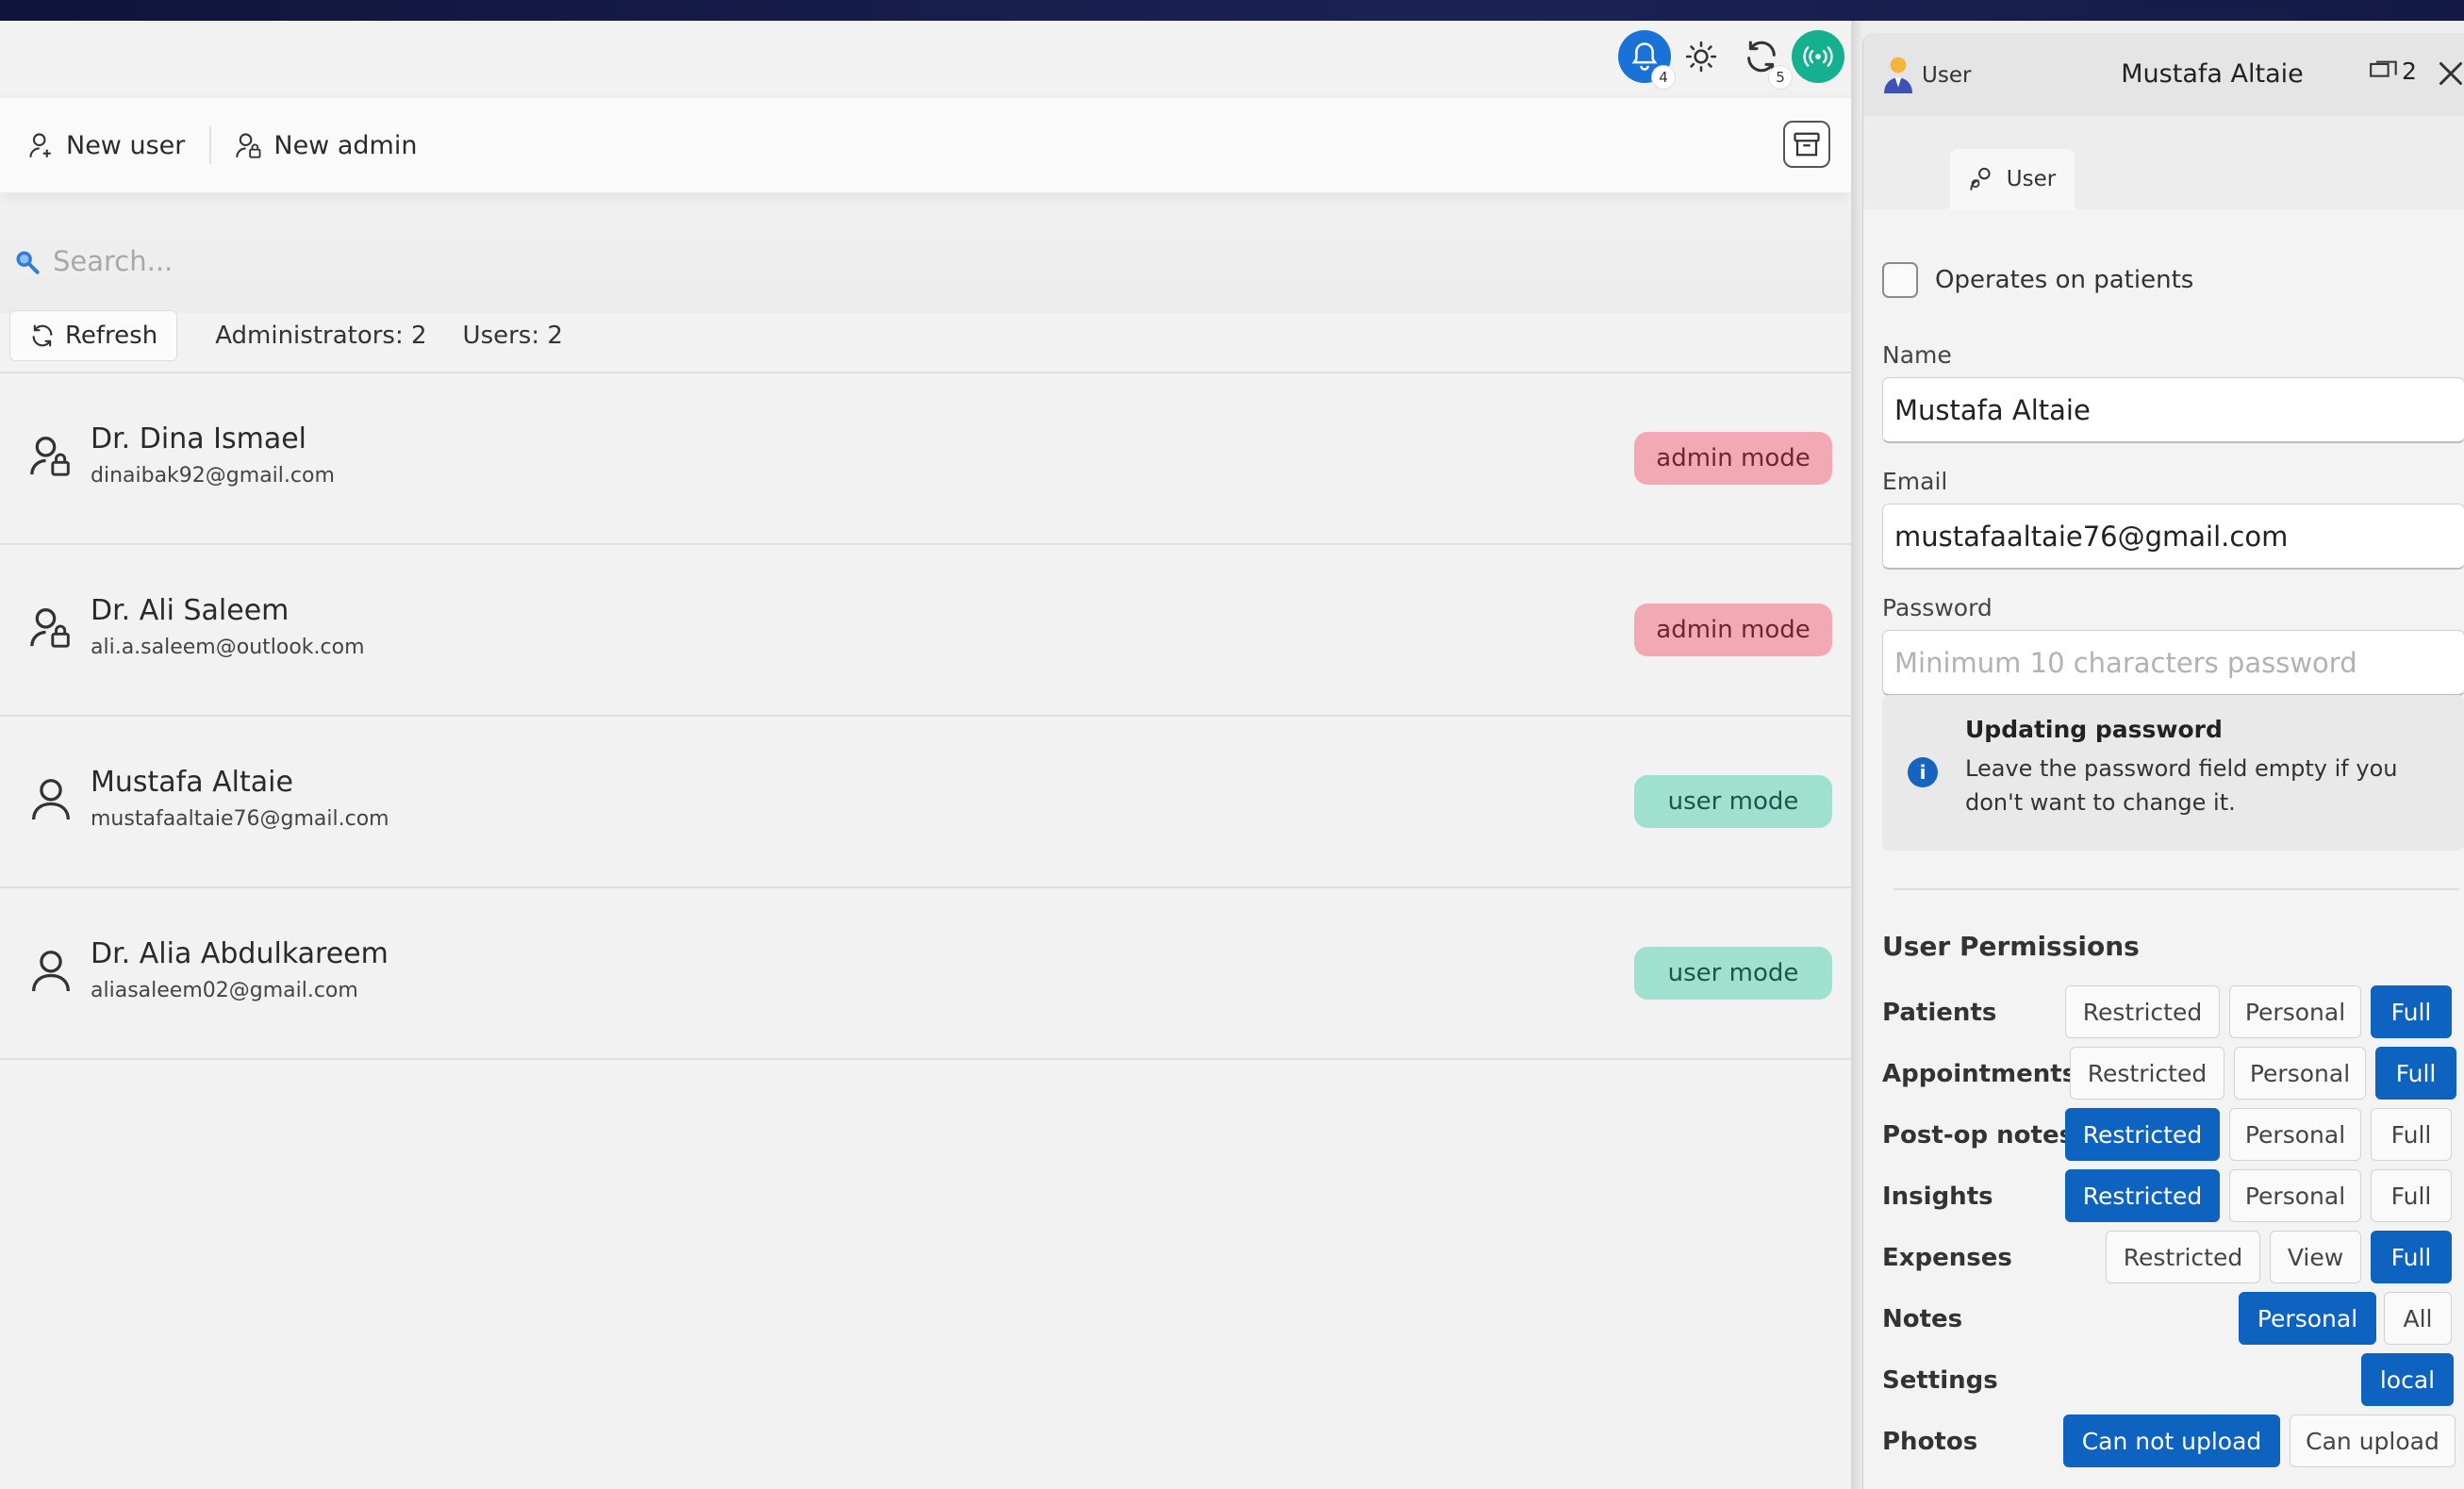 This screenshot has width=2464, height=1489. I want to click on panel-divider, so click(1856, 755).